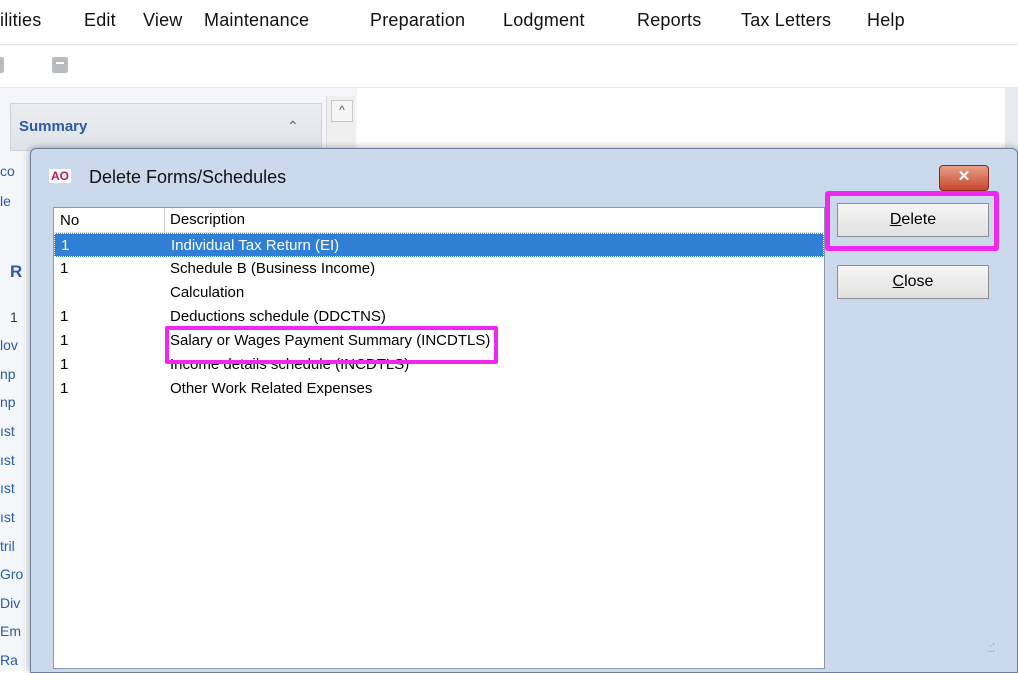 This screenshot has width=1018, height=673. What do you see at coordinates (417, 20) in the screenshot?
I see `menu-preparation: Preparation` at bounding box center [417, 20].